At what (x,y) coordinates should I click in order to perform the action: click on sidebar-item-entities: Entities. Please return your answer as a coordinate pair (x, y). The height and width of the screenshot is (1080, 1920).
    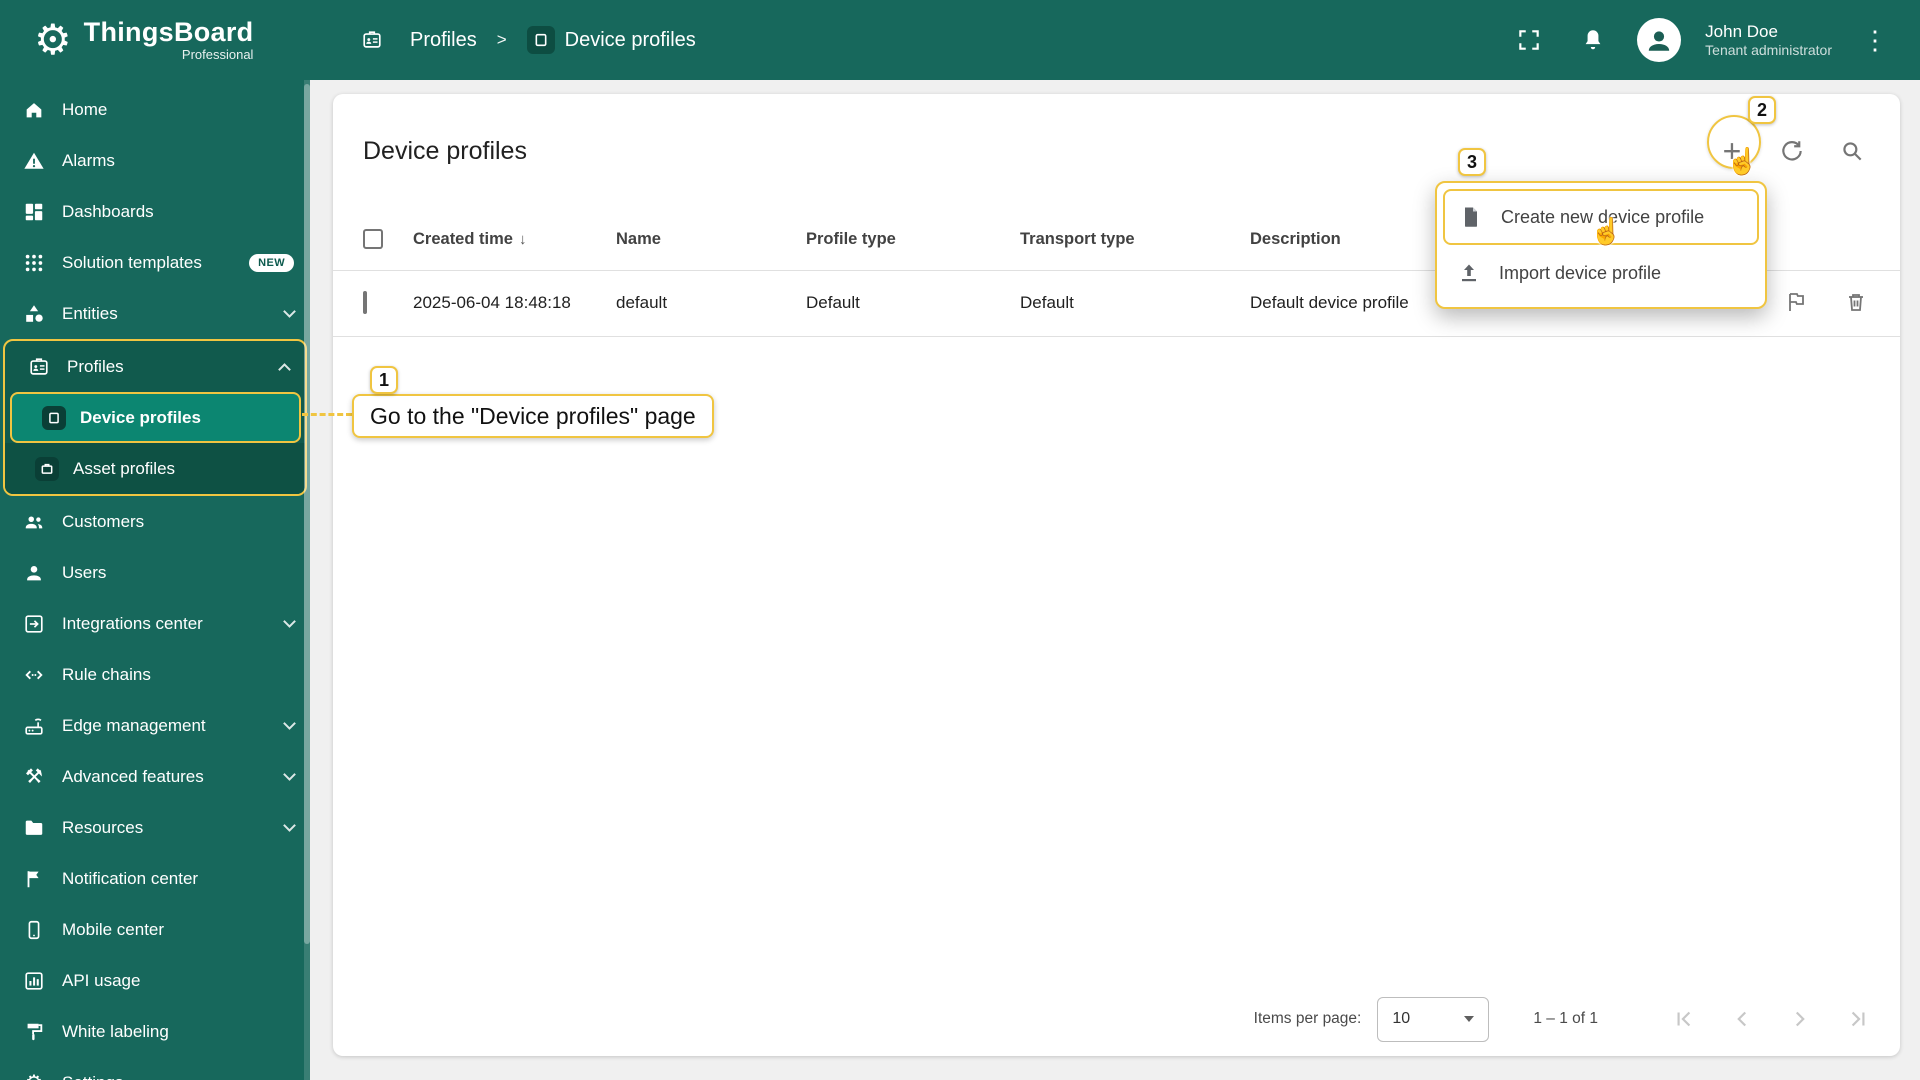
    Looking at the image, I should click on (155, 313).